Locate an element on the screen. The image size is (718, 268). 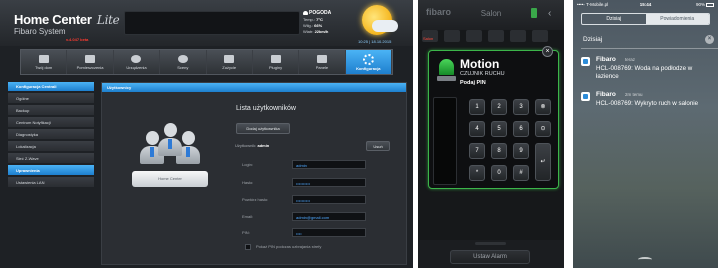
chart-icon is located at coordinates (229, 58).